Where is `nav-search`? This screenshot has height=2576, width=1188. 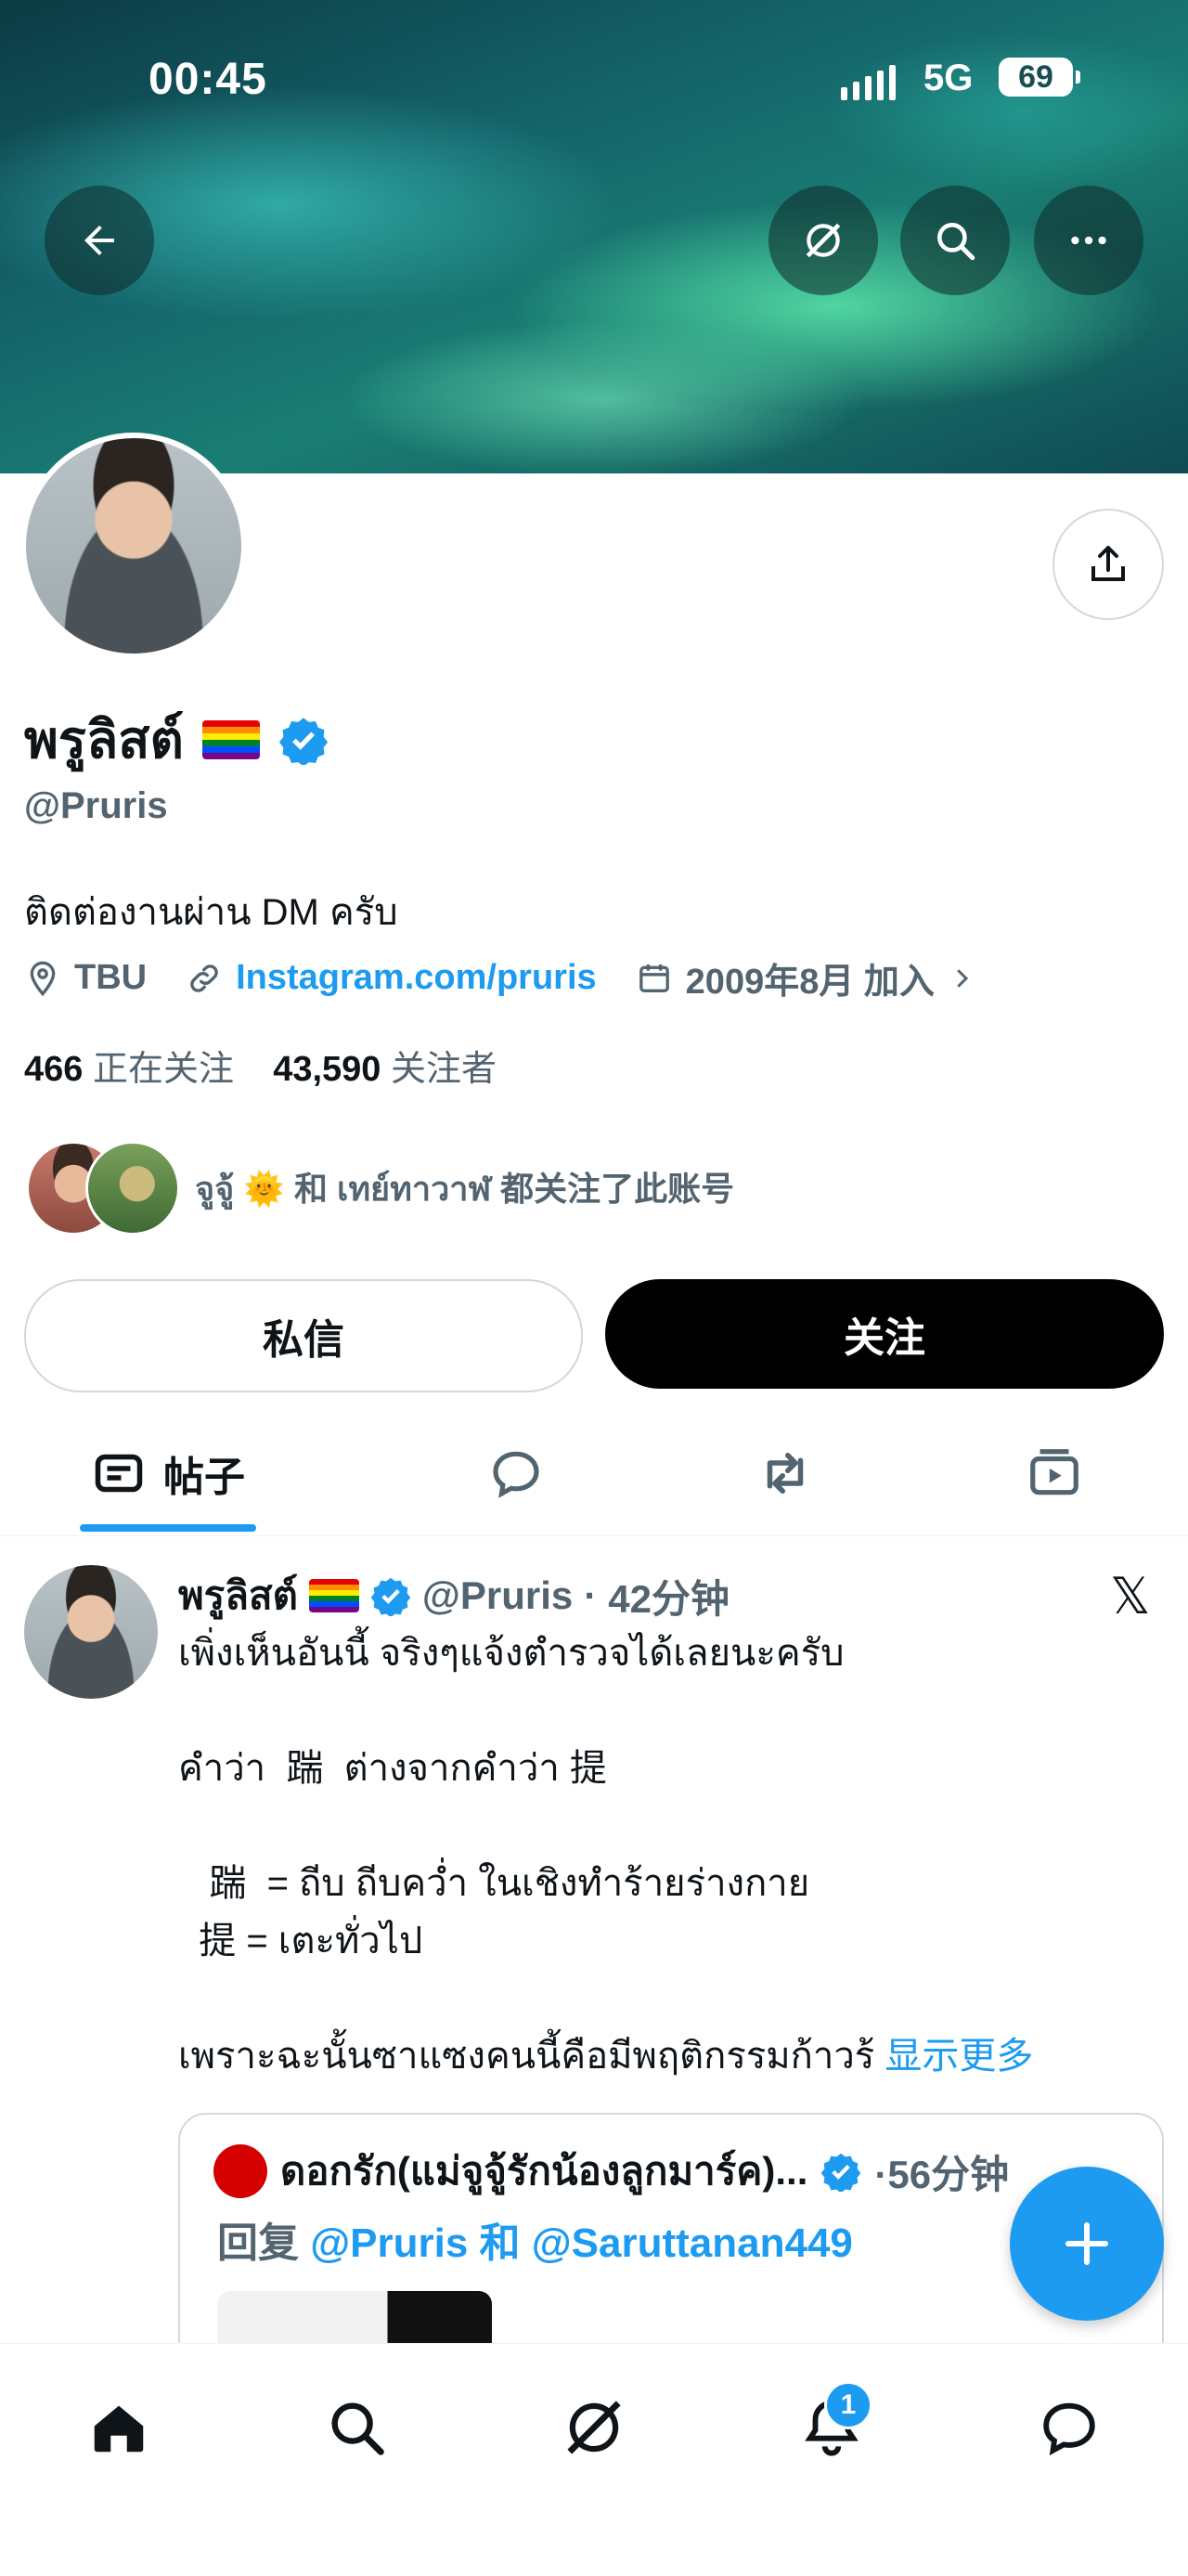 nav-search is located at coordinates (356, 2427).